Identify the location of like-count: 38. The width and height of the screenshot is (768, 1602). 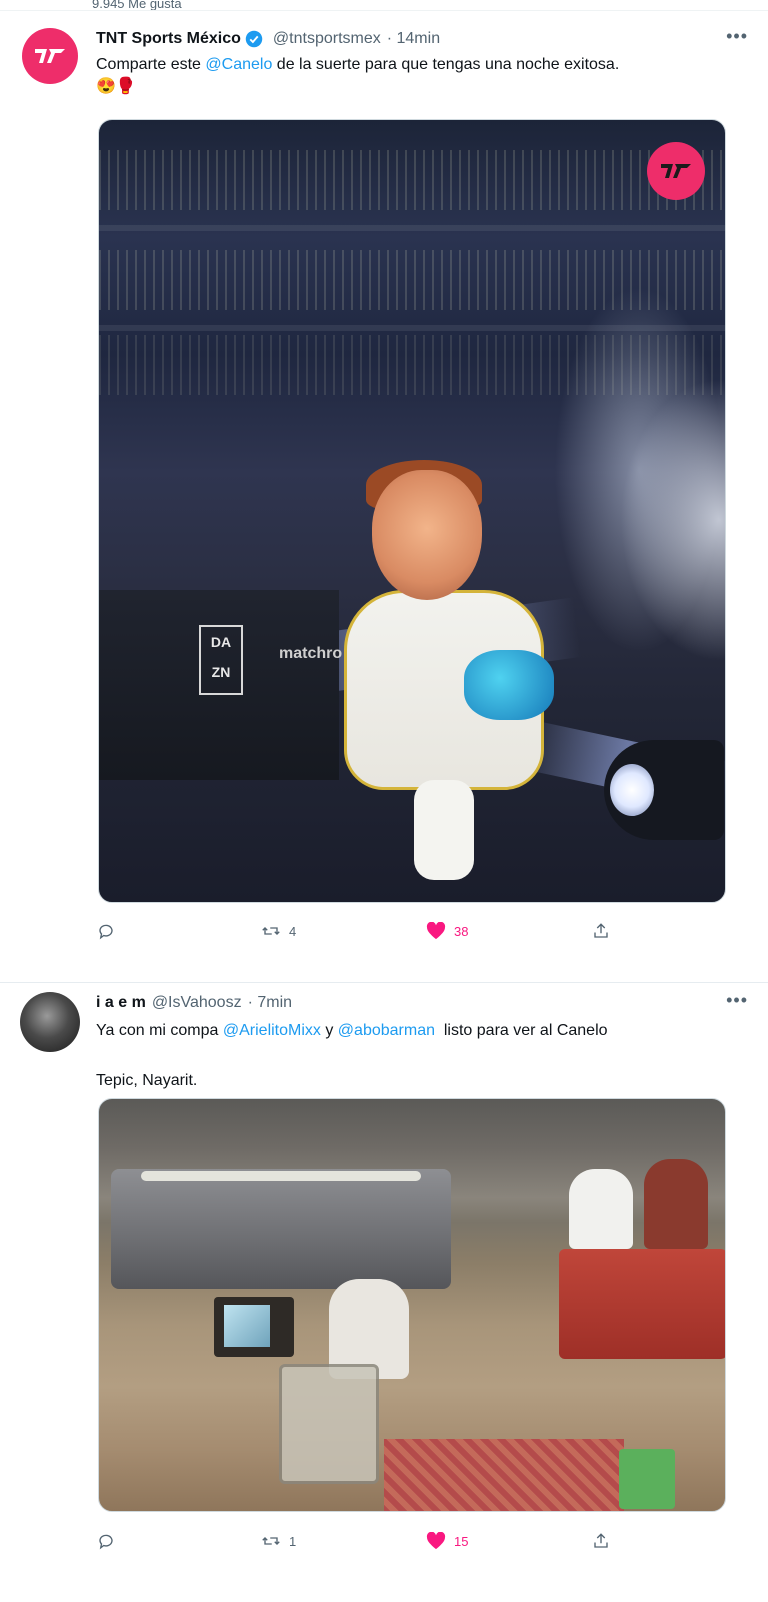
(461, 931).